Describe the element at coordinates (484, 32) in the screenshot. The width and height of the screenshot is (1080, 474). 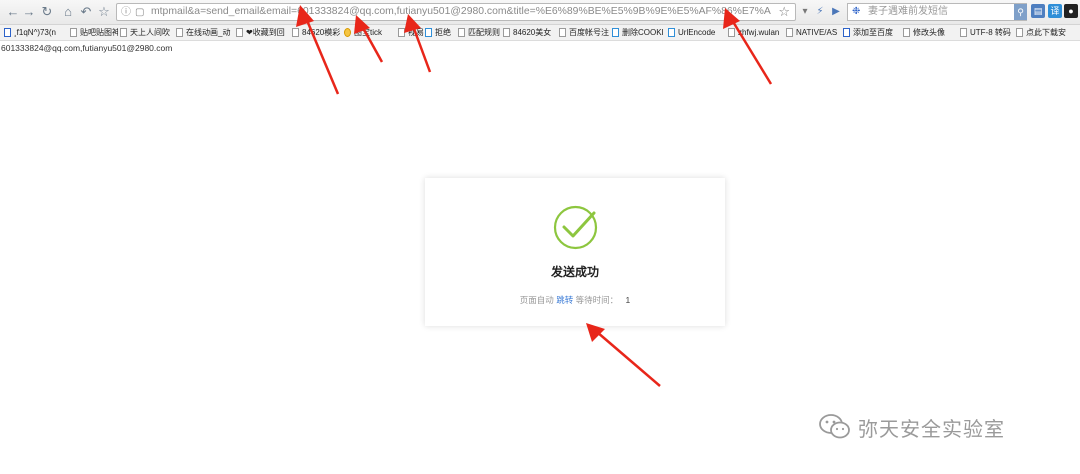
I see `bookmark-label: 匹配规则` at that location.